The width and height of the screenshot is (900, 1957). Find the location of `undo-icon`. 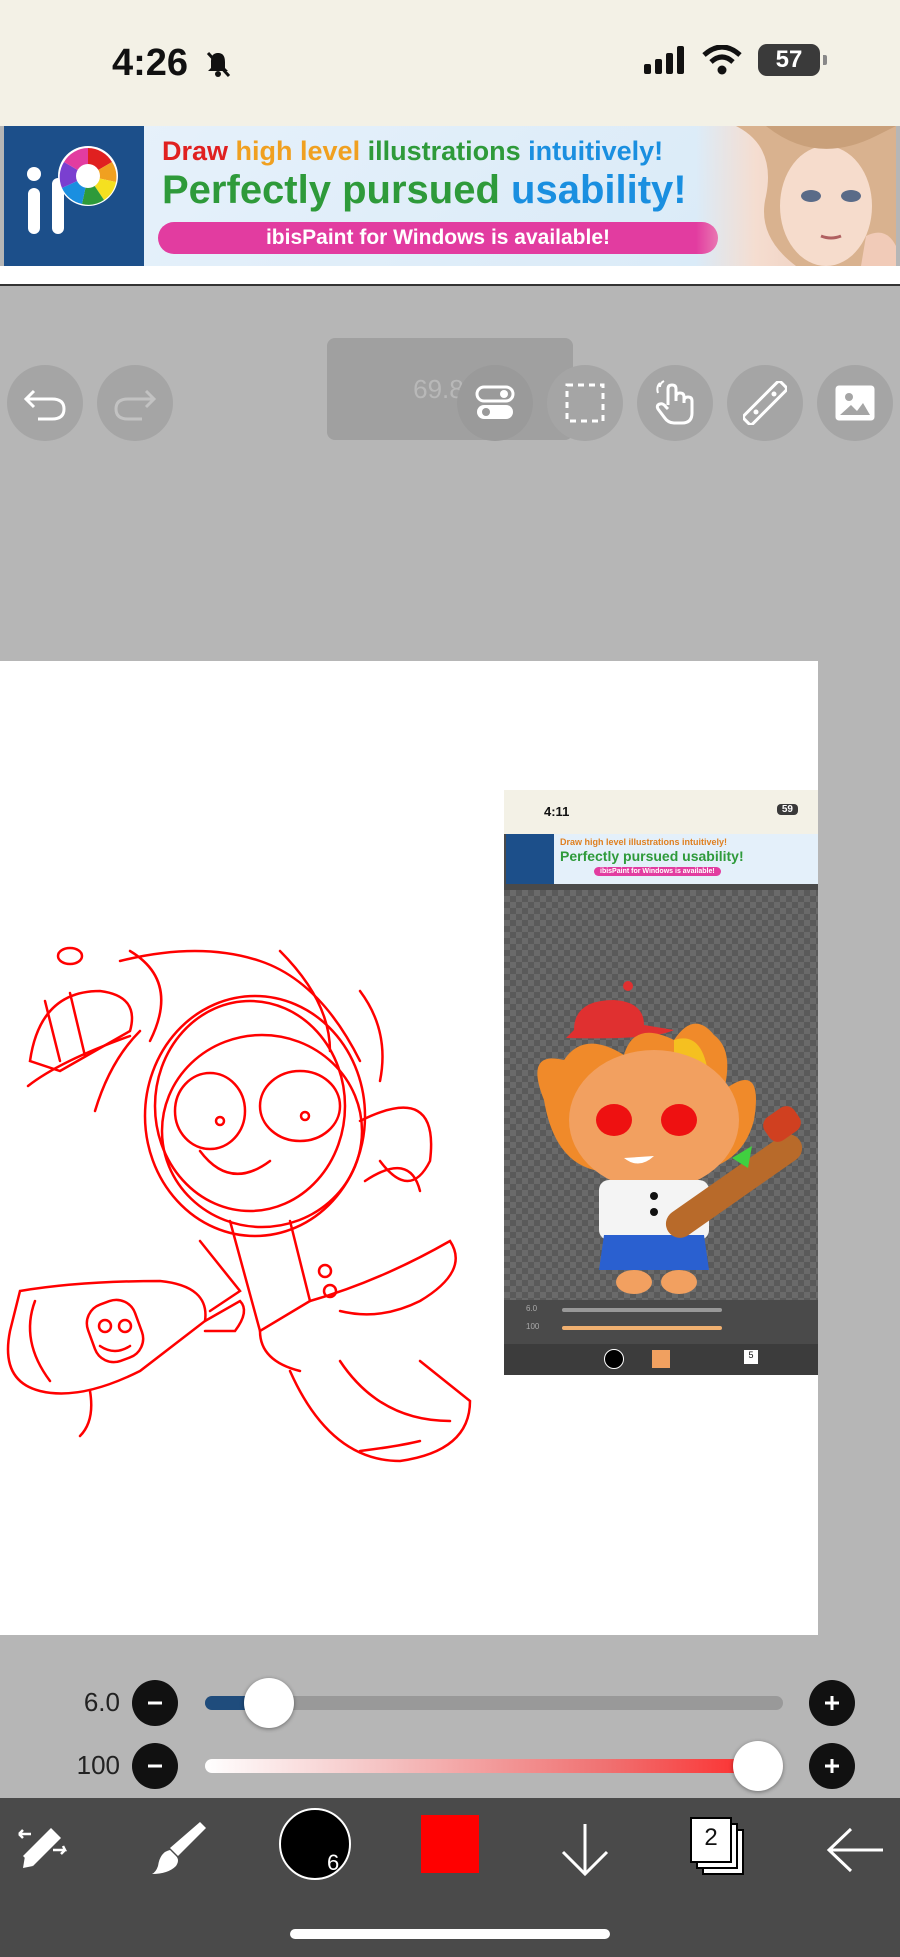

undo-icon is located at coordinates (44, 405).